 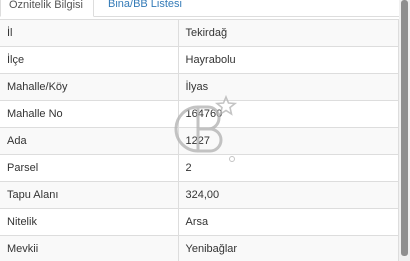 I want to click on row-key-il: İl, so click(x=89, y=33).